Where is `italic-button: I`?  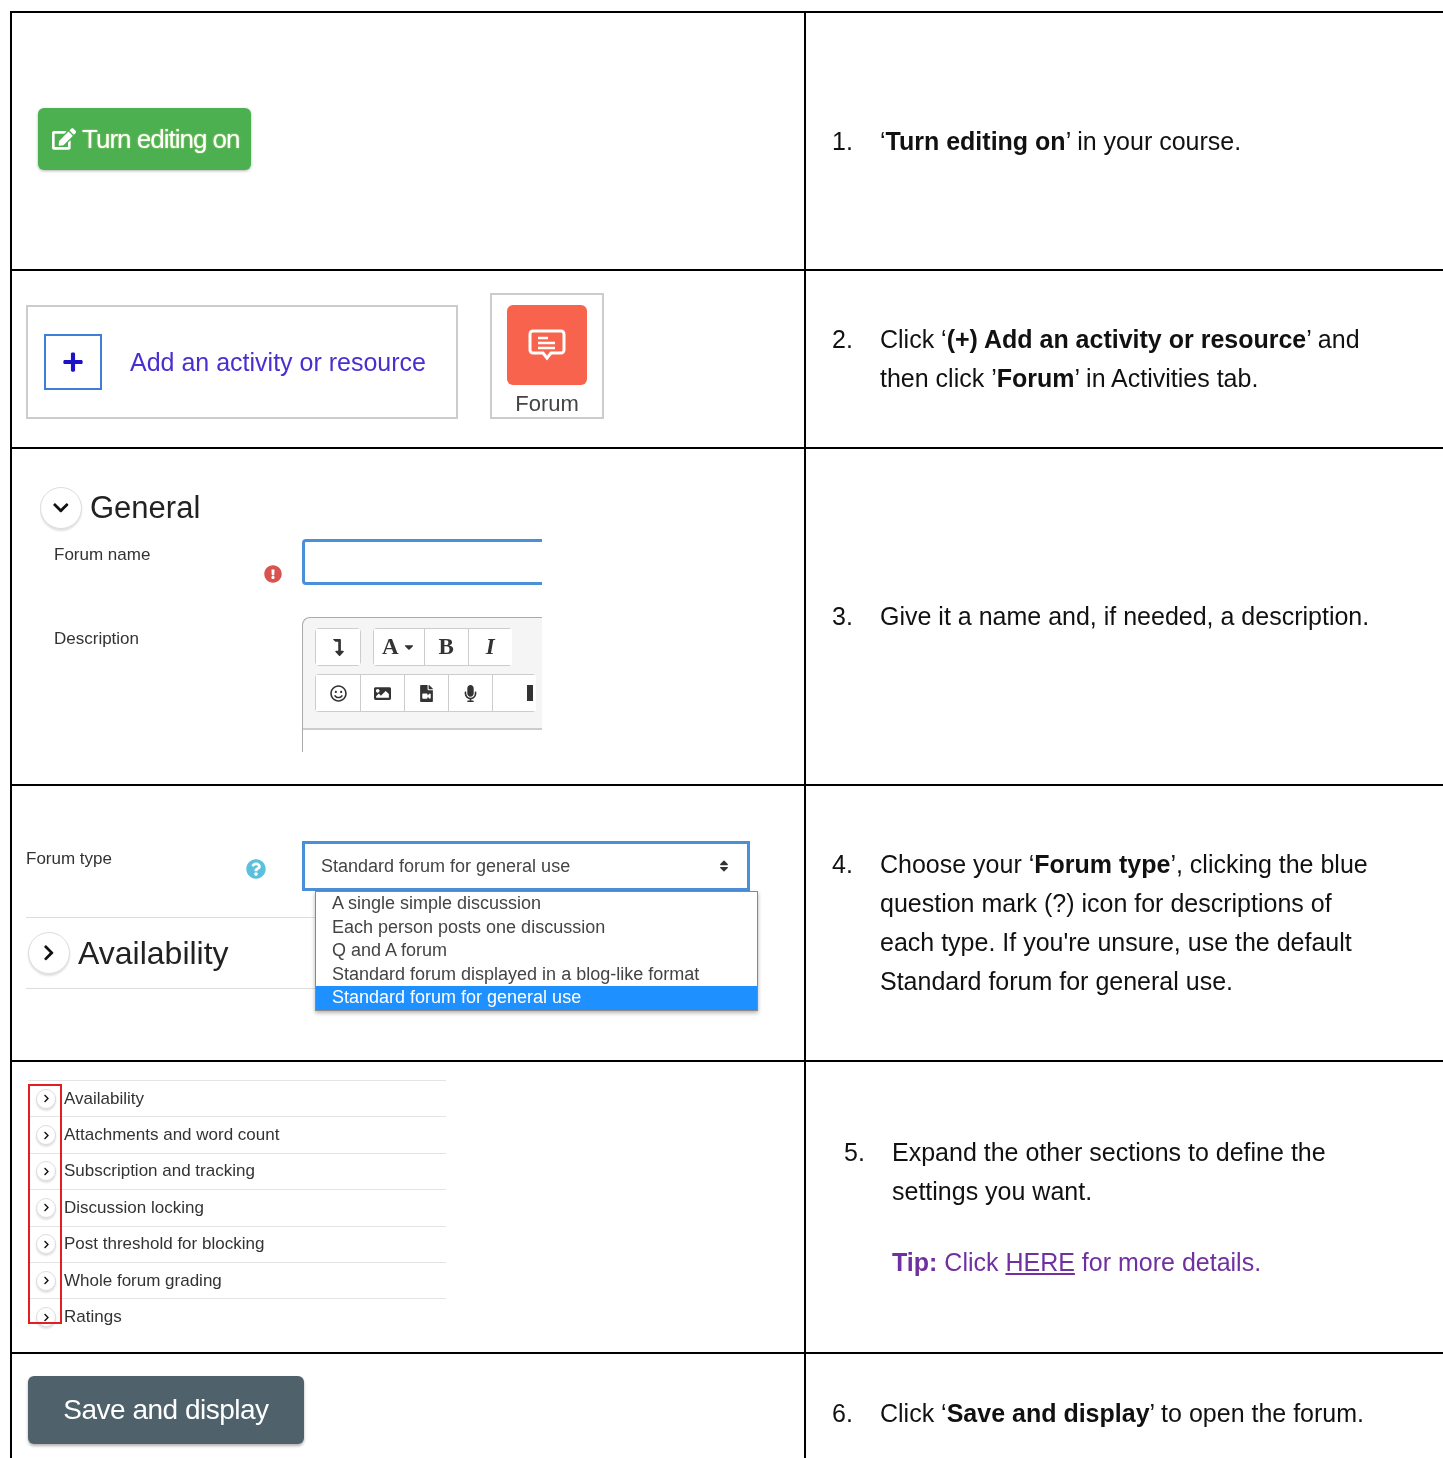
italic-button: I is located at coordinates (489, 647).